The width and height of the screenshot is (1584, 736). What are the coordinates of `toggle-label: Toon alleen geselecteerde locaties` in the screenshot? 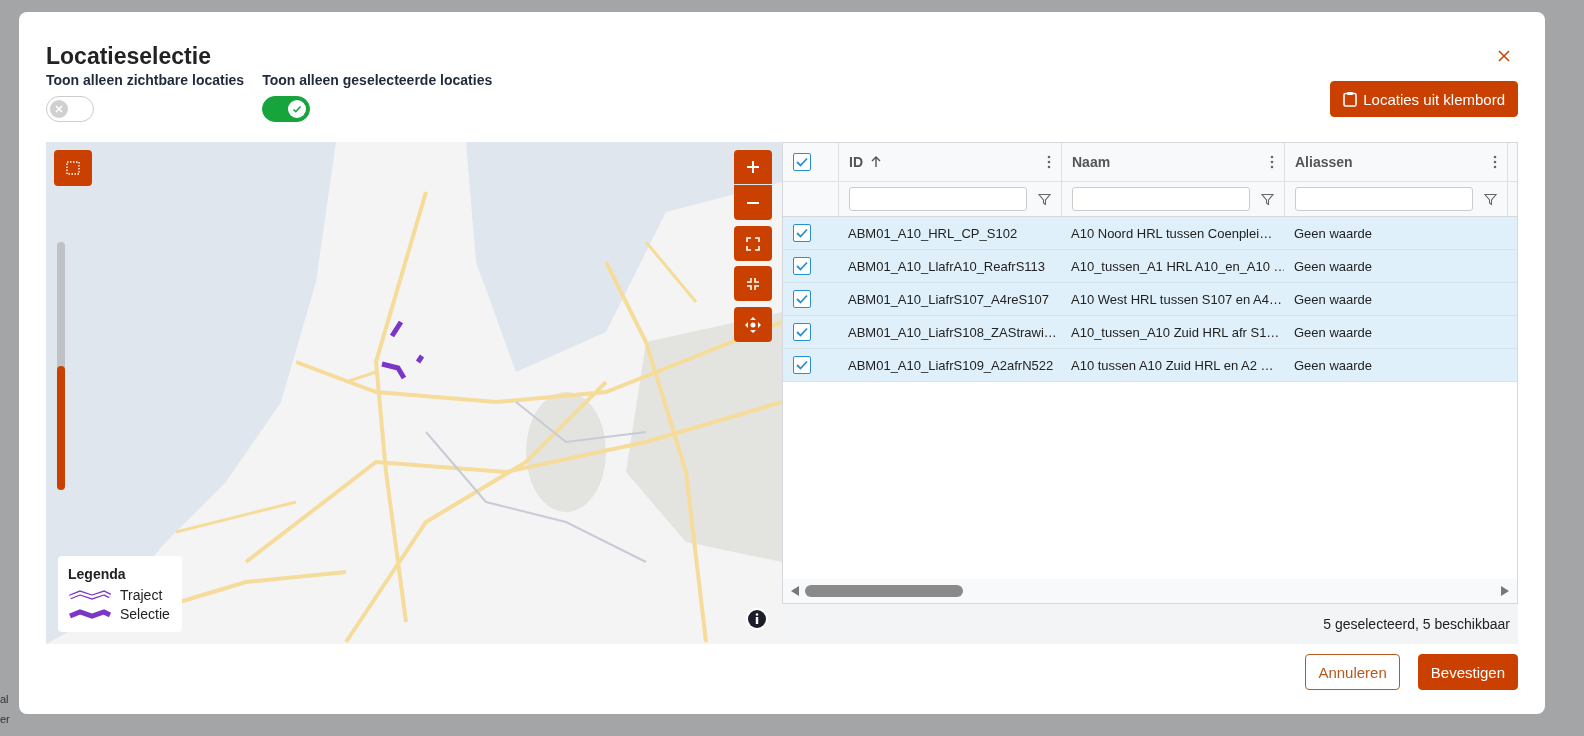 It's located at (377, 80).